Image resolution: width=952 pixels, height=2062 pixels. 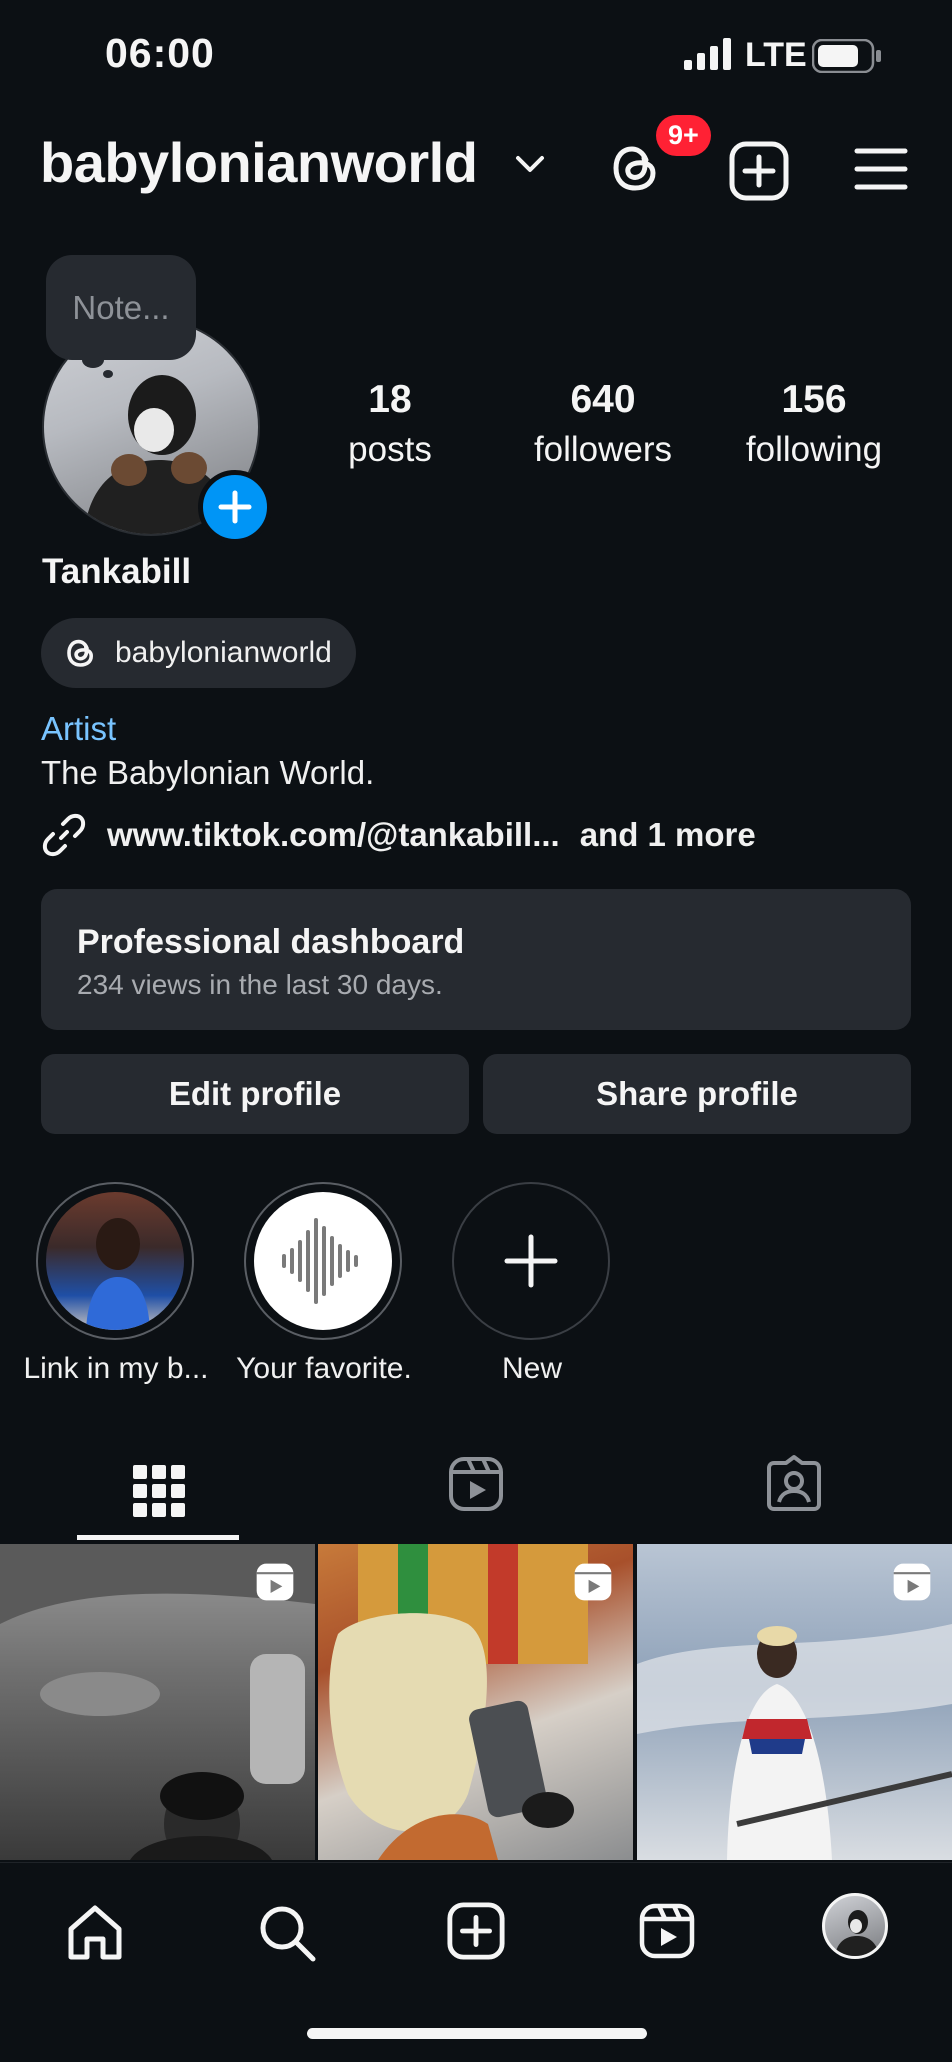 I want to click on following-count-value: 156, so click(x=814, y=399).